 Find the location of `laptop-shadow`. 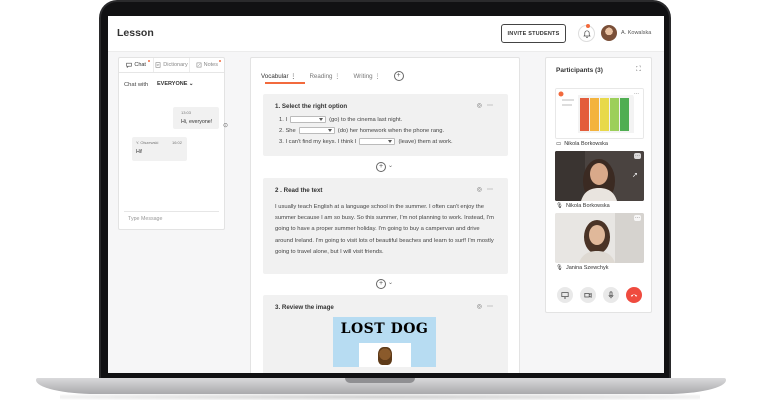

laptop-shadow is located at coordinates (380, 397).